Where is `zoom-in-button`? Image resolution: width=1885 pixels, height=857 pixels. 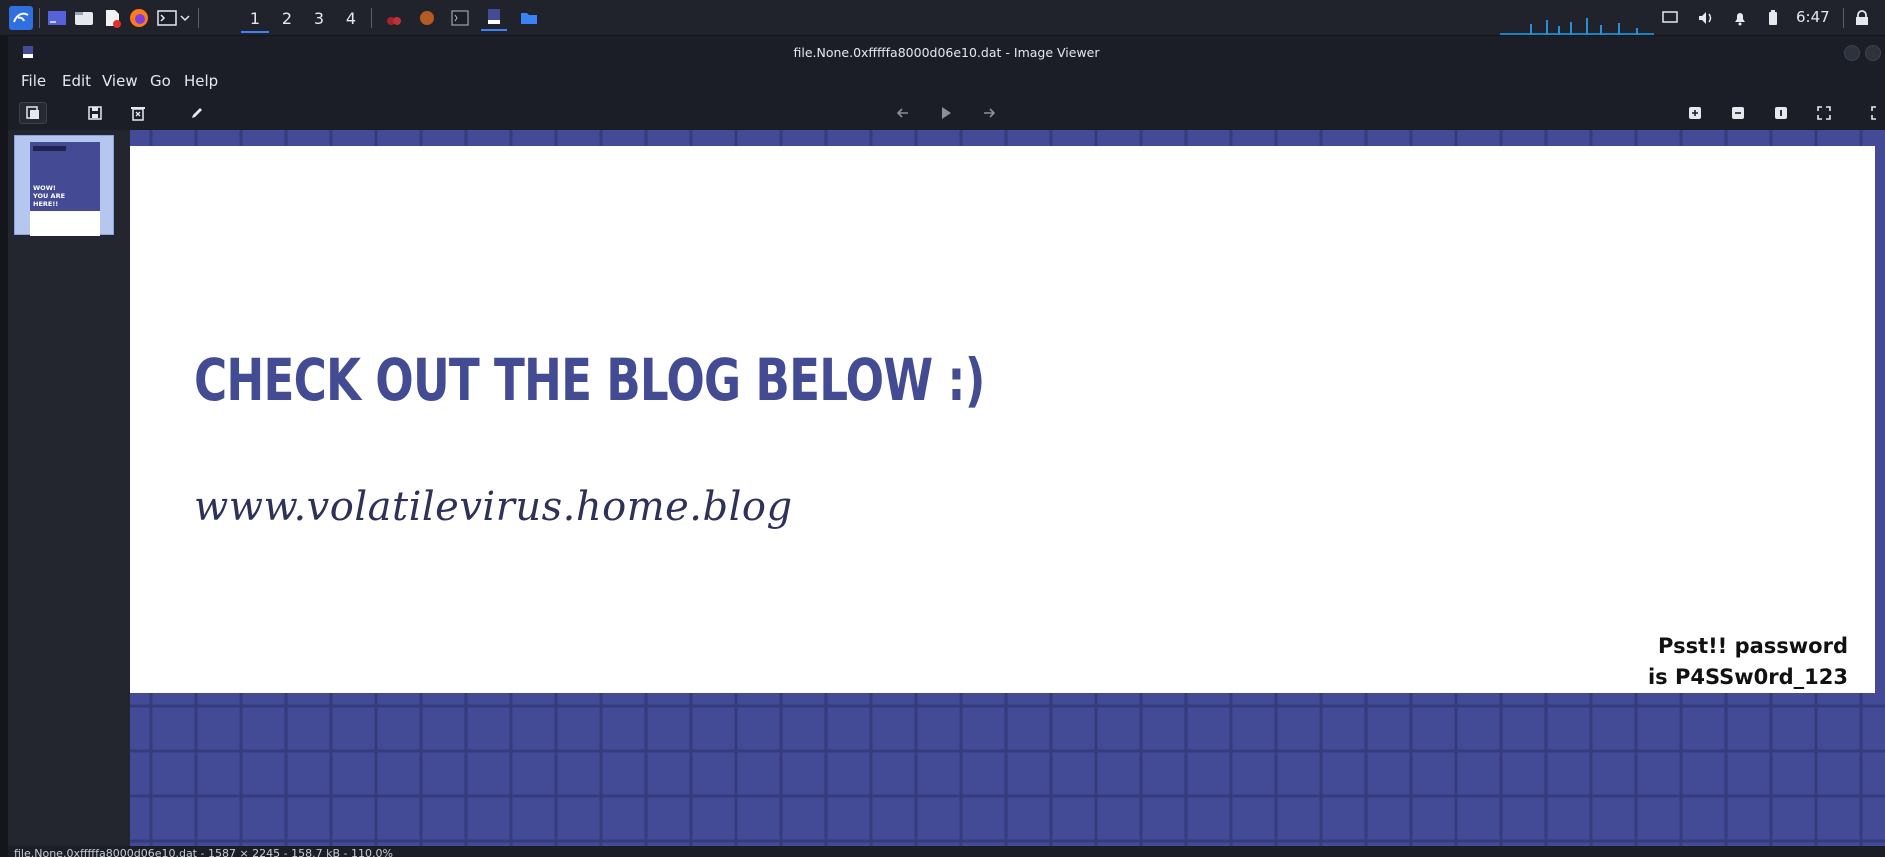 zoom-in-button is located at coordinates (1695, 113).